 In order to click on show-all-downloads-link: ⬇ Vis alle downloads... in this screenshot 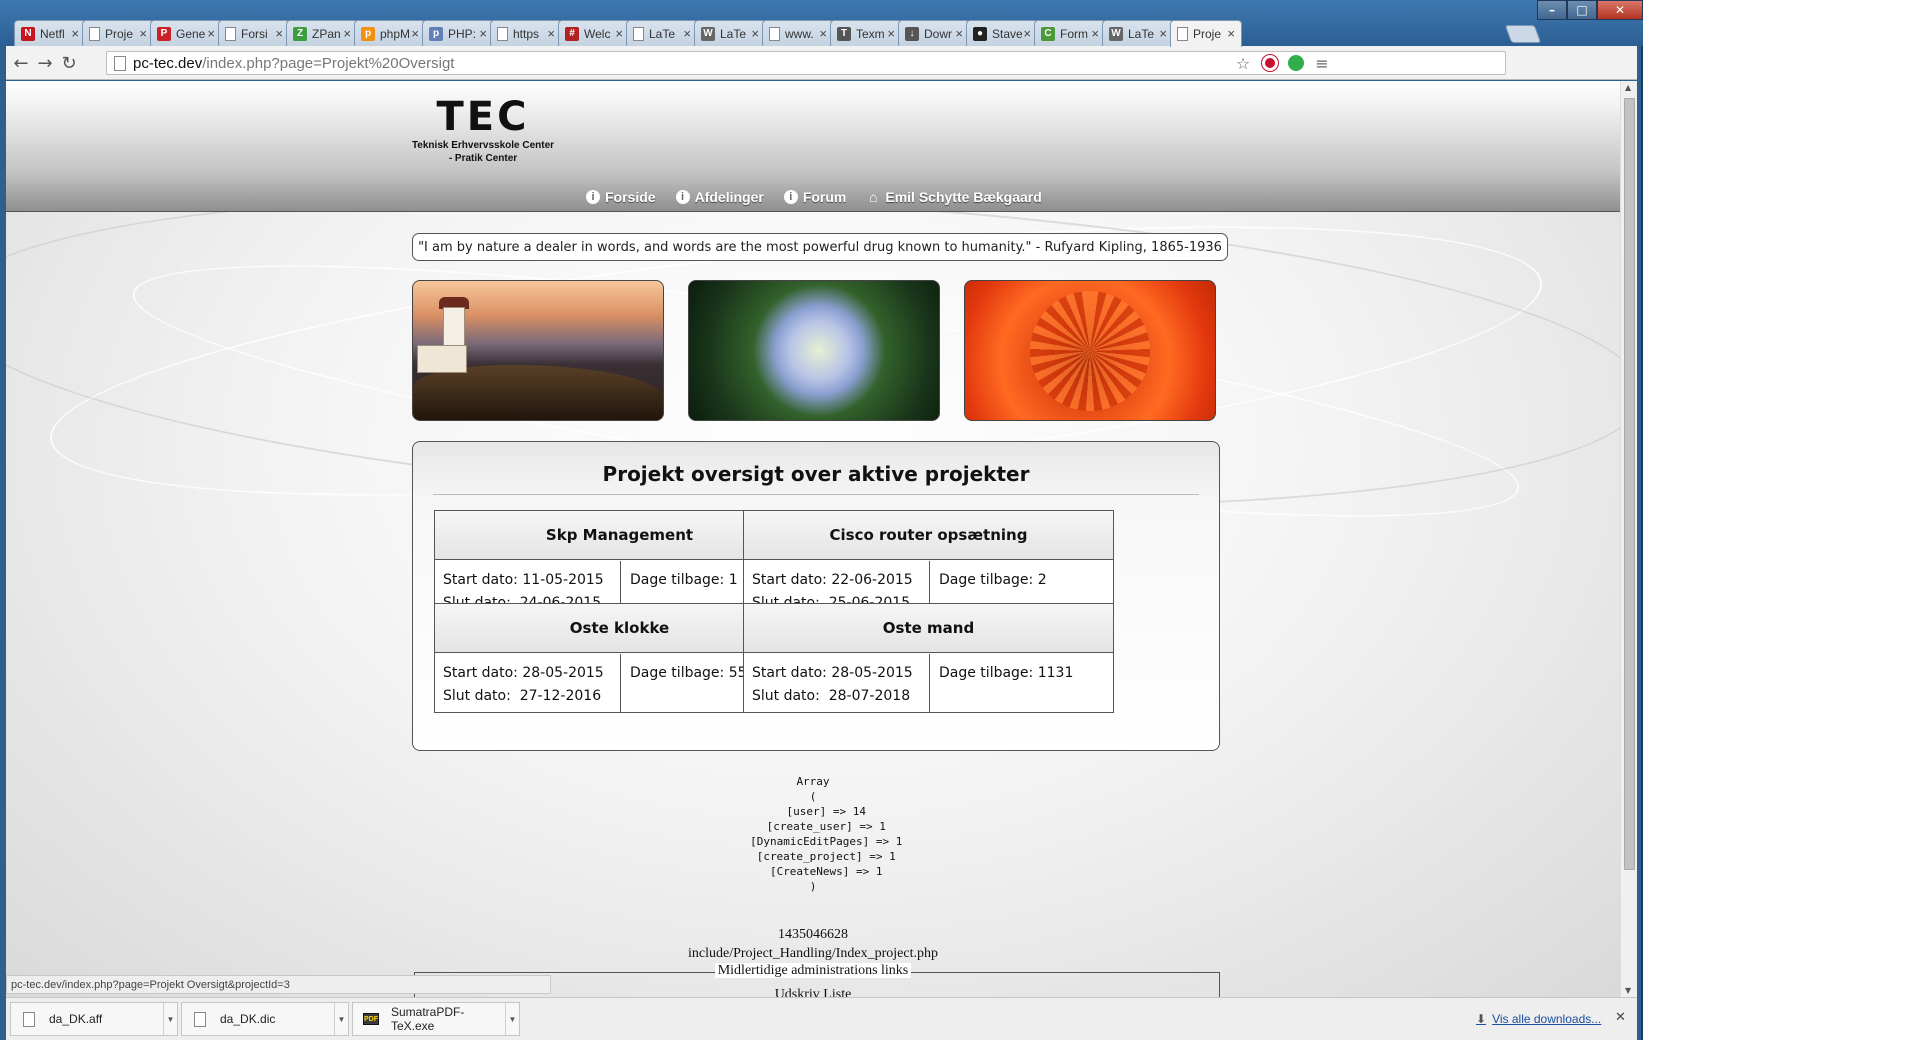, I will do `click(1538, 1019)`.